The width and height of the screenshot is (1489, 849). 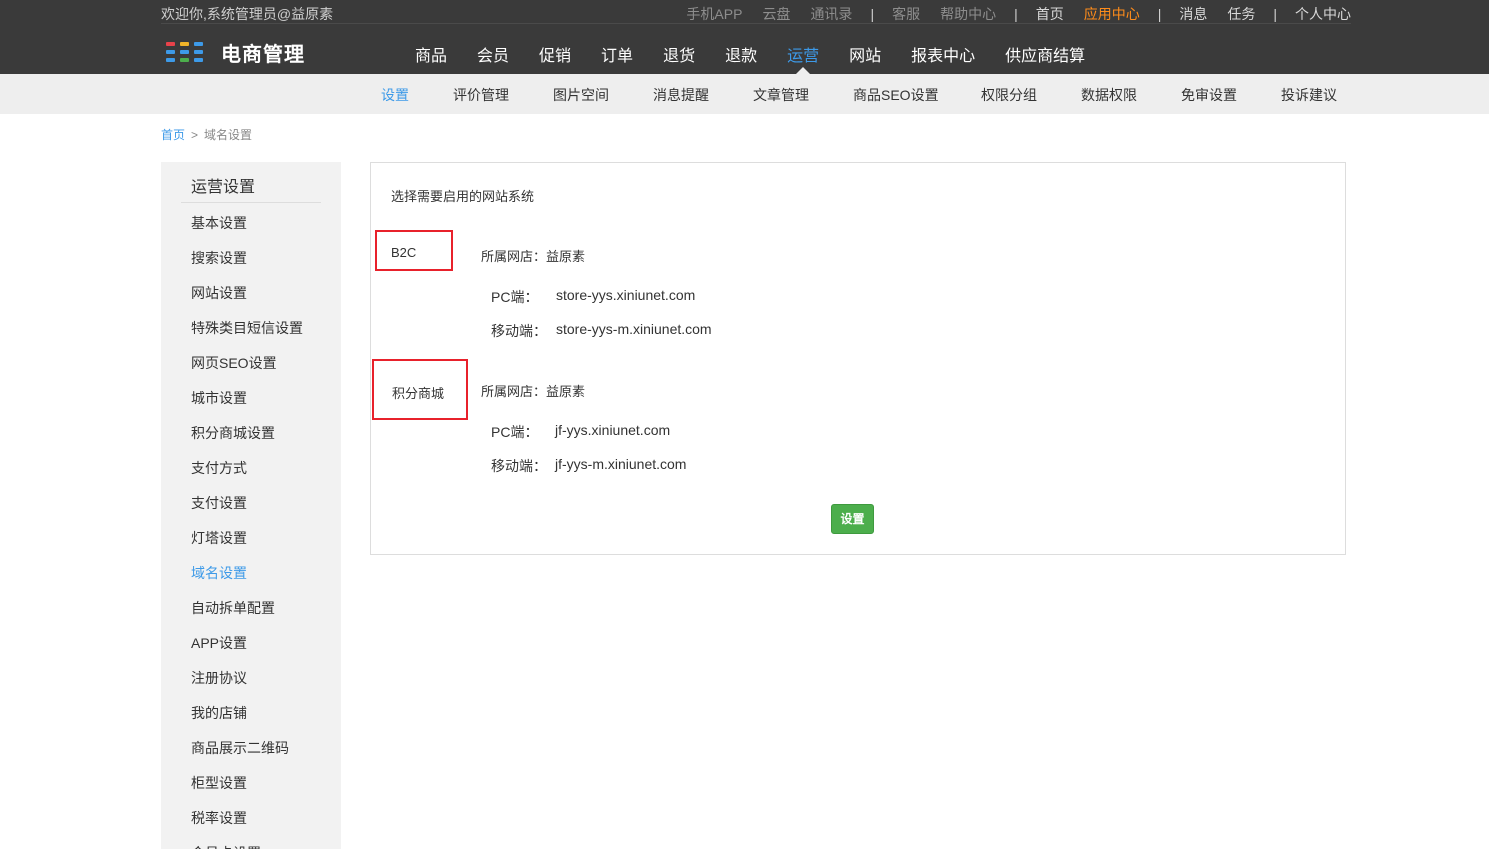 What do you see at coordinates (1009, 95) in the screenshot?
I see `sub-nav-item: 权限分组` at bounding box center [1009, 95].